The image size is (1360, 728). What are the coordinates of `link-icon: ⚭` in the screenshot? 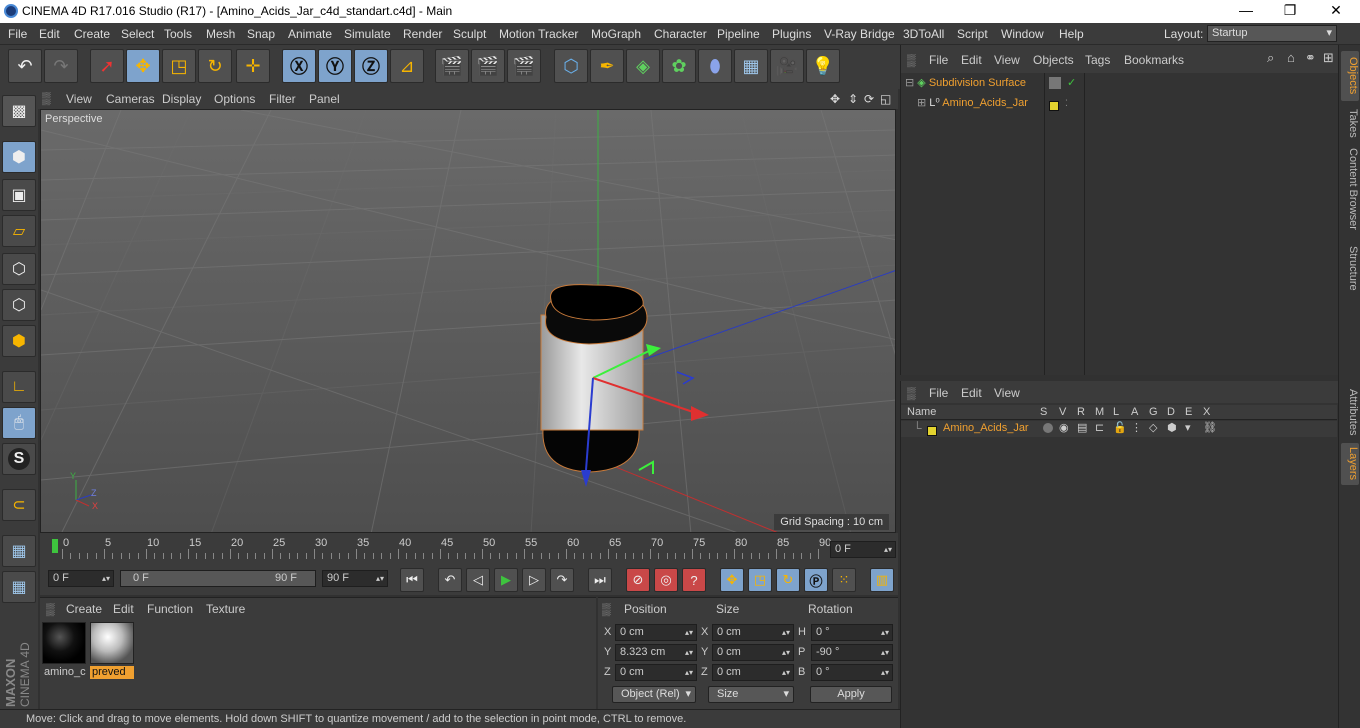 It's located at (1310, 58).